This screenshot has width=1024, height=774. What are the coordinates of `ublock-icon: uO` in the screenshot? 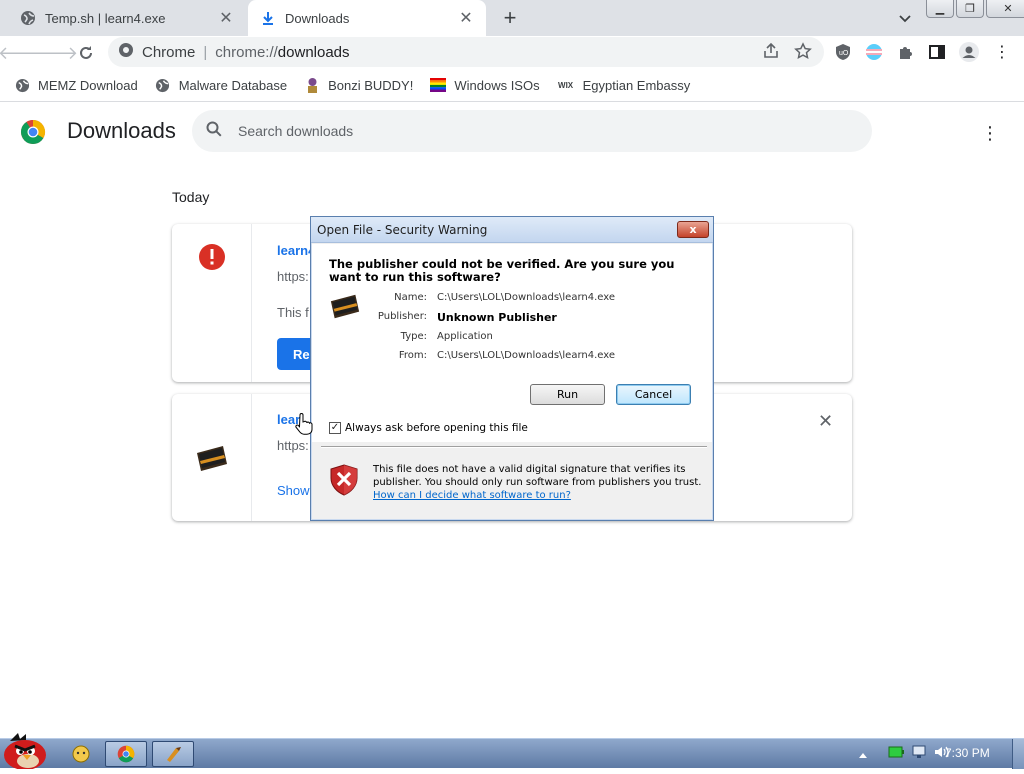 It's located at (843, 52).